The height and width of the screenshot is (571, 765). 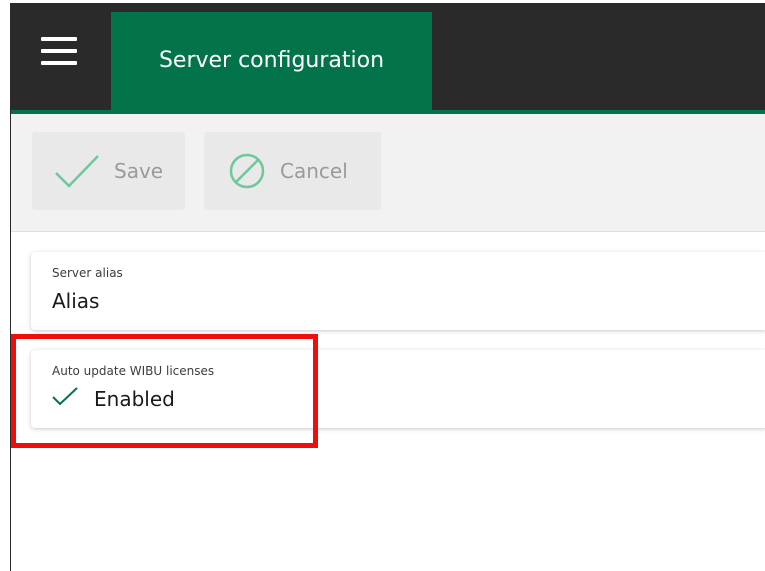 What do you see at coordinates (139, 171) in the screenshot?
I see `save-button-label: Save` at bounding box center [139, 171].